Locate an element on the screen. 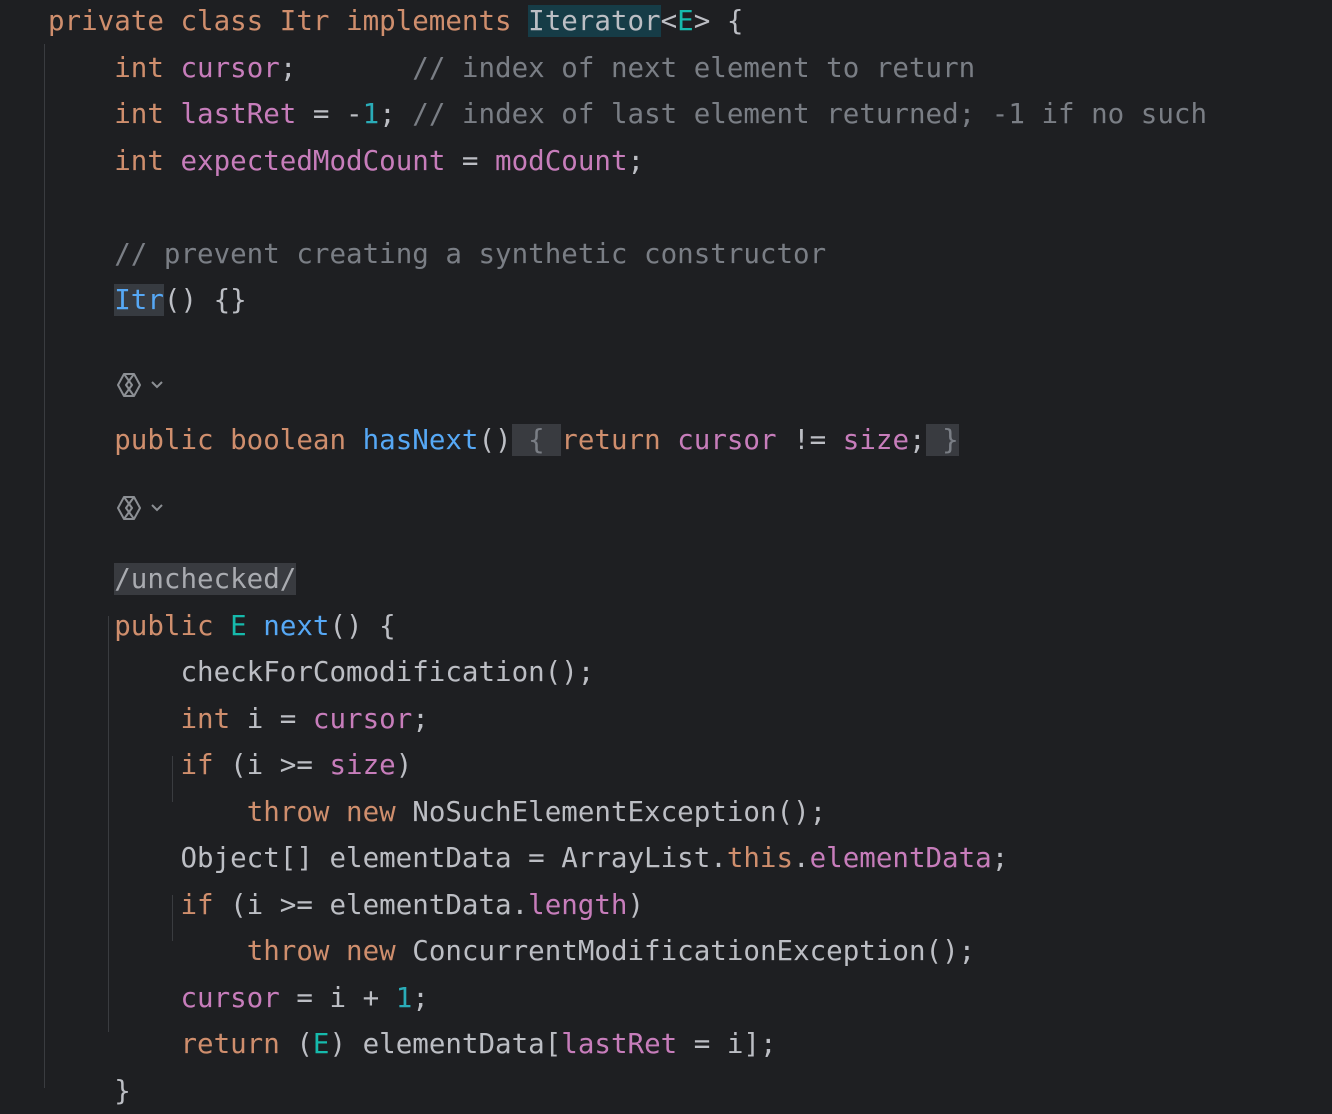  code-line: if (i >= elementData.length) is located at coordinates (346, 905).